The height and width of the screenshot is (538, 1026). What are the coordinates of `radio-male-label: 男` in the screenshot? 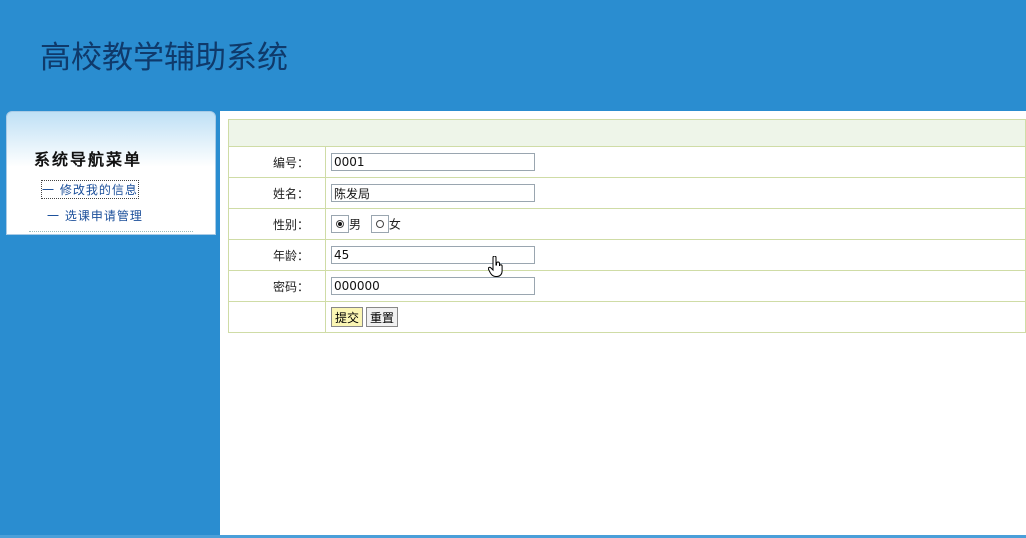 It's located at (355, 224).